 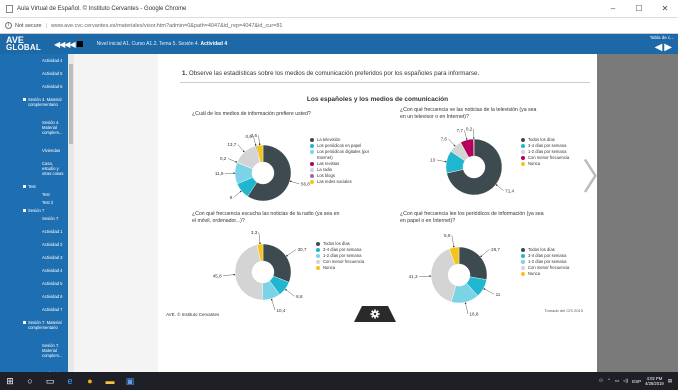 What do you see at coordinates (329, 267) in the screenshot?
I see `legend-label: Nunca` at bounding box center [329, 267].